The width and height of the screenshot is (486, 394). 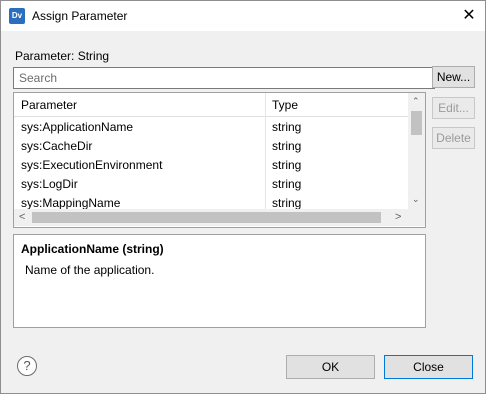 What do you see at coordinates (77, 127) in the screenshot?
I see `parameter-name-cell: sys:ApplicationName` at bounding box center [77, 127].